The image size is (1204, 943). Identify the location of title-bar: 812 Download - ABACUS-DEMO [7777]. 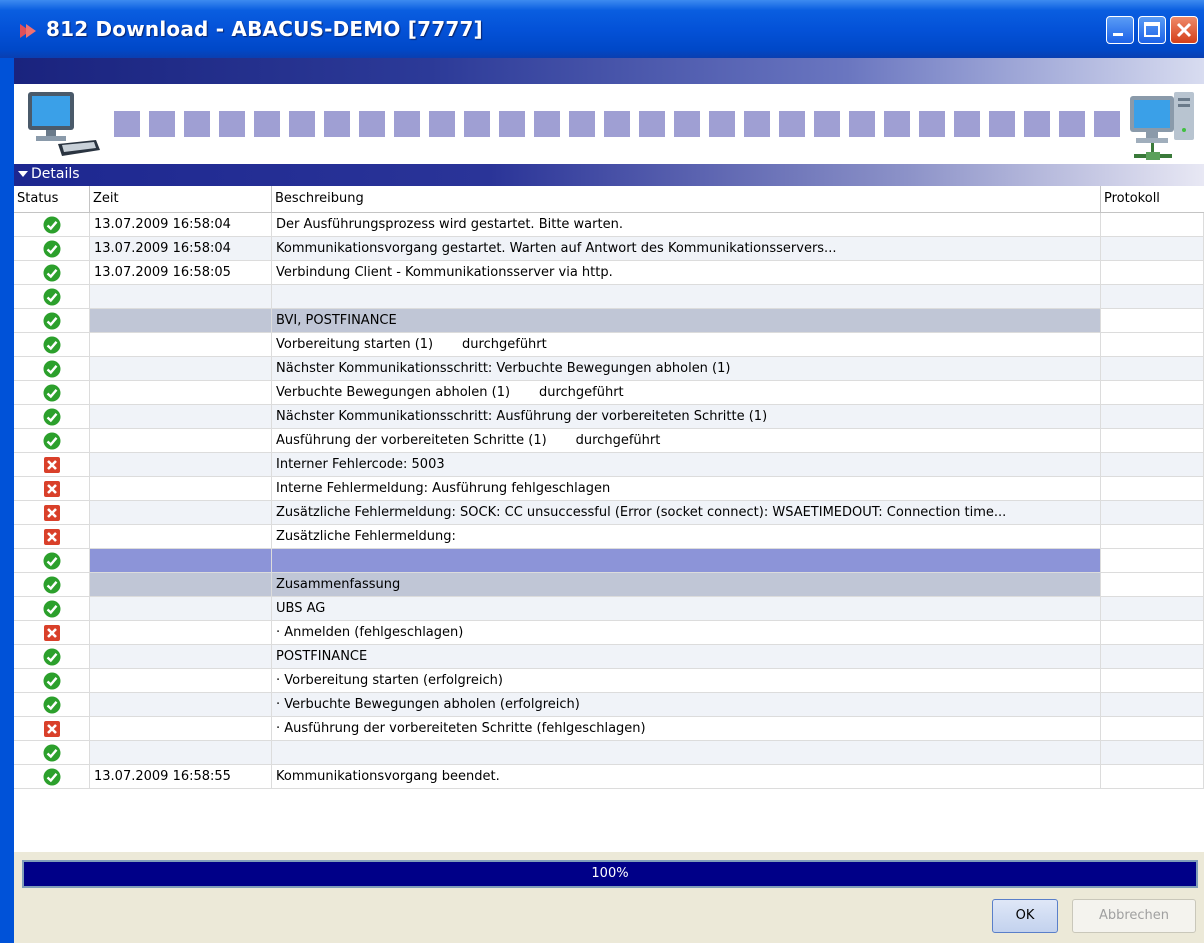
(602, 29).